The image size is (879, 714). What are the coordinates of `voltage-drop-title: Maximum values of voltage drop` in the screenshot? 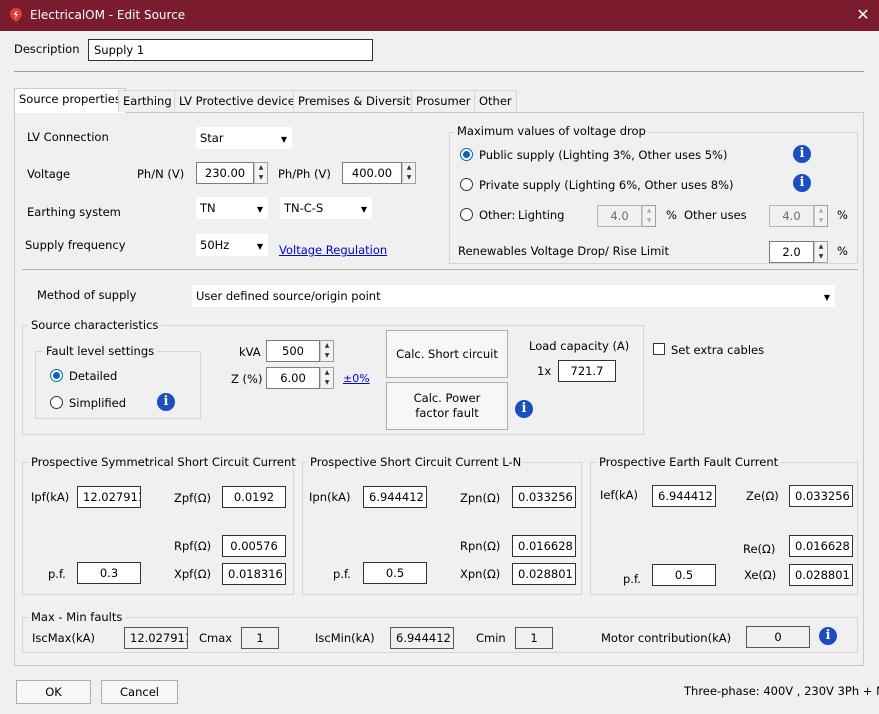 It's located at (551, 131).